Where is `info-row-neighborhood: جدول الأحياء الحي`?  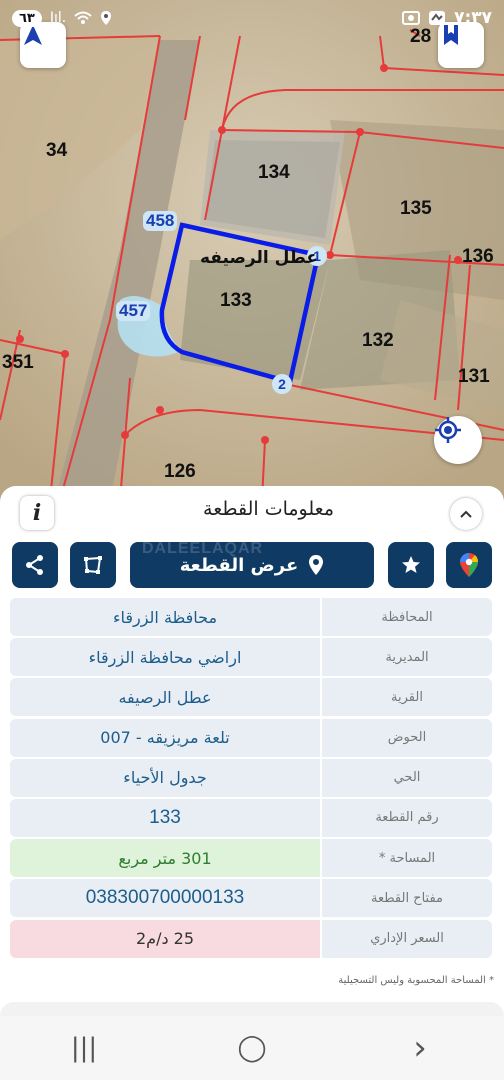
info-row-neighborhood: جدول الأحياء الحي is located at coordinates (251, 777).